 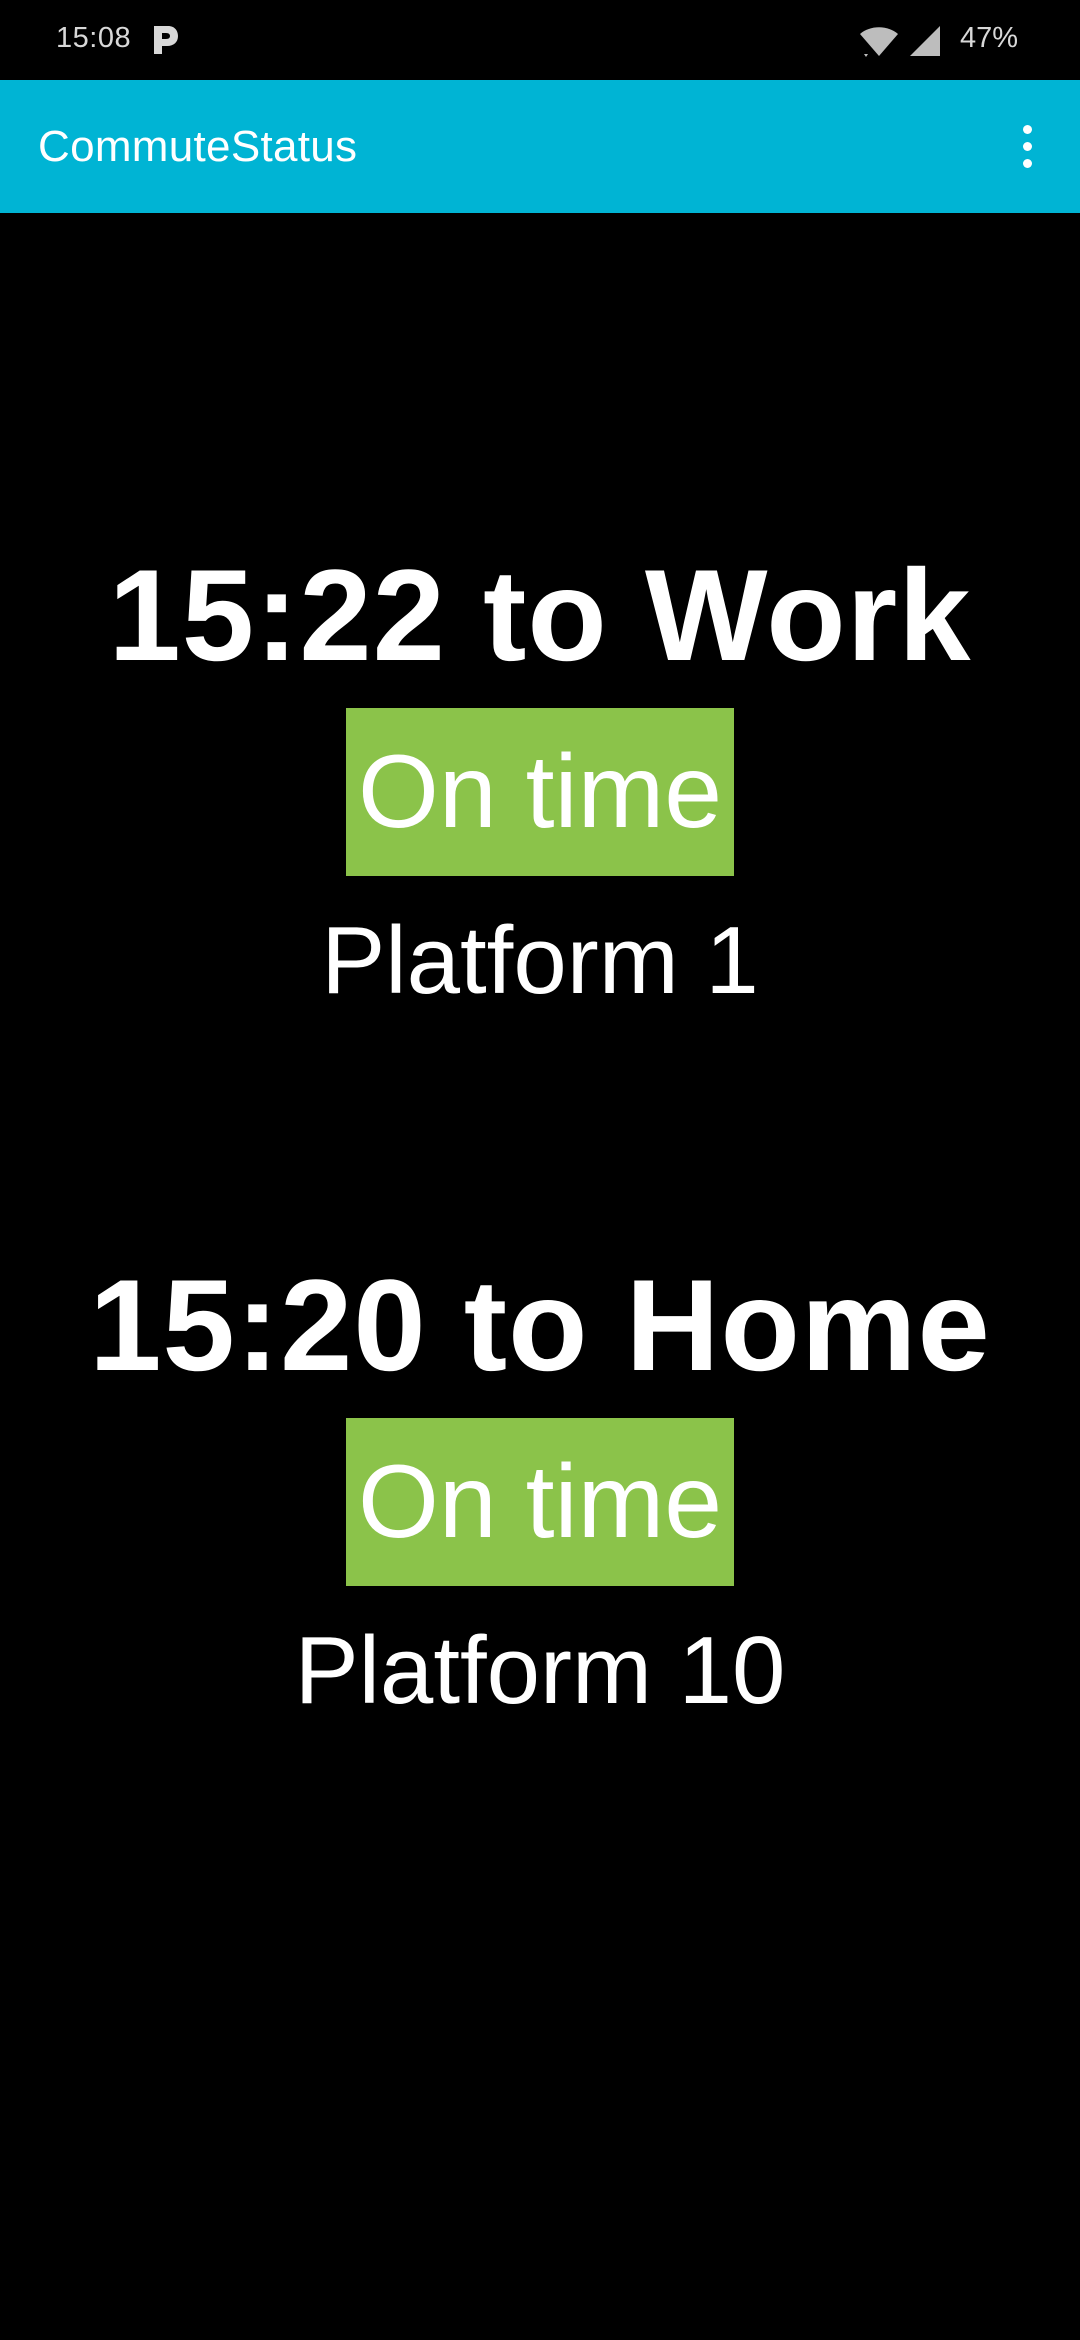 I want to click on overflow-menu-icon, so click(x=1027, y=146).